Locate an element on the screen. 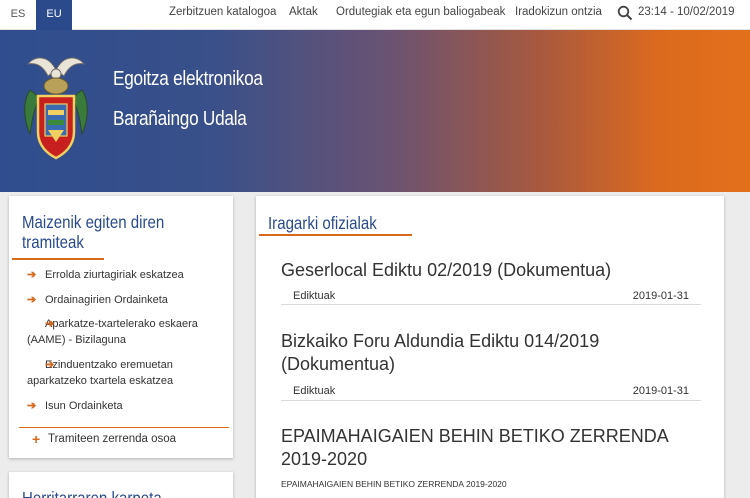  site-title: Egoitza elektronikoa is located at coordinates (188, 79).